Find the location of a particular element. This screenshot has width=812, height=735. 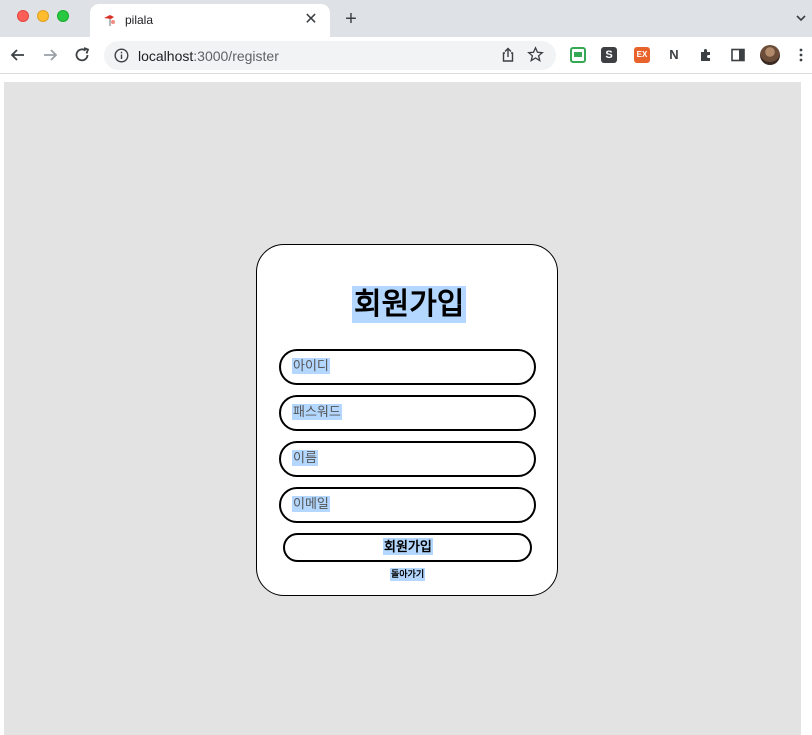

share-icon is located at coordinates (508, 55).